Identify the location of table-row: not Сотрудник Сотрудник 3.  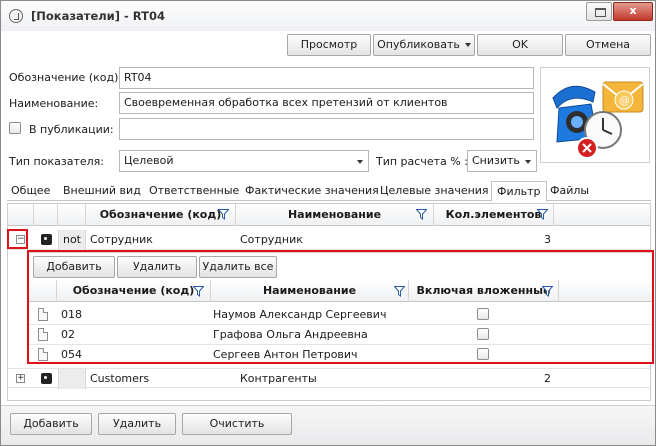
(329, 240).